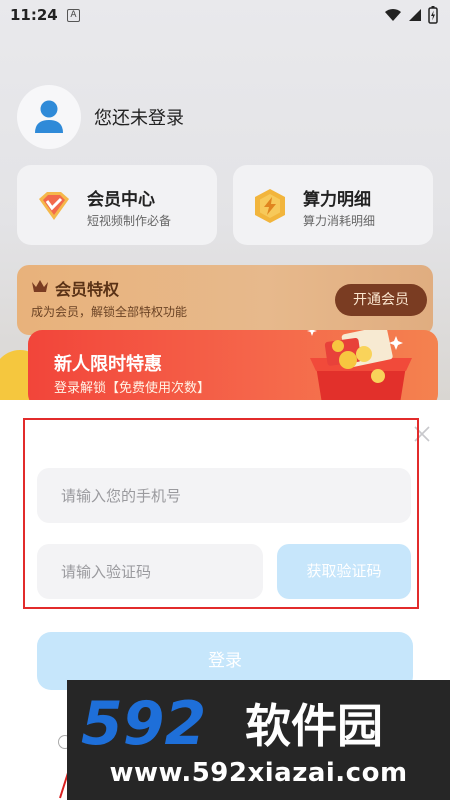 The width and height of the screenshot is (450, 800). What do you see at coordinates (337, 200) in the screenshot?
I see `compute-detail-title: 算力明细` at bounding box center [337, 200].